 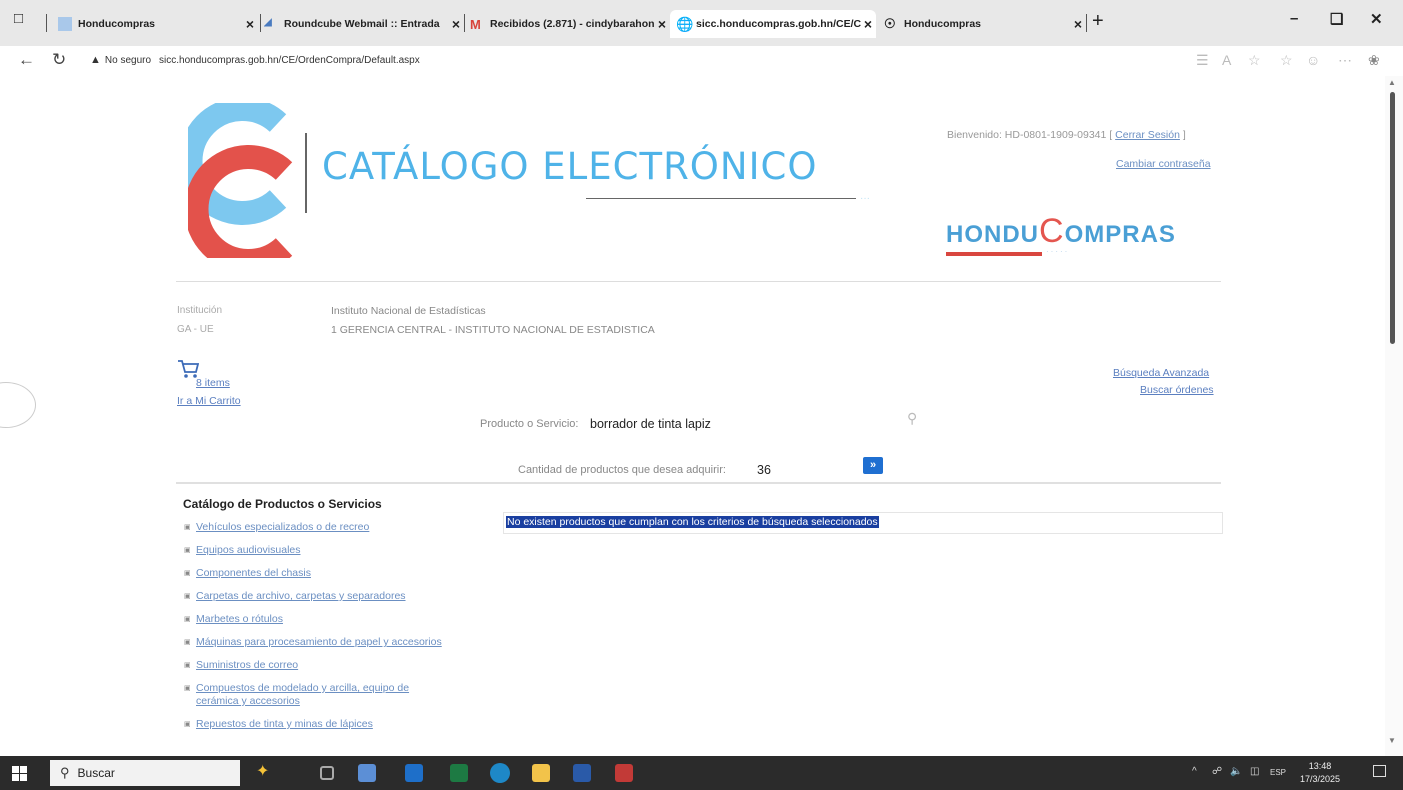 I want to click on tray-chevron-icon: ^, so click(x=1194, y=771).